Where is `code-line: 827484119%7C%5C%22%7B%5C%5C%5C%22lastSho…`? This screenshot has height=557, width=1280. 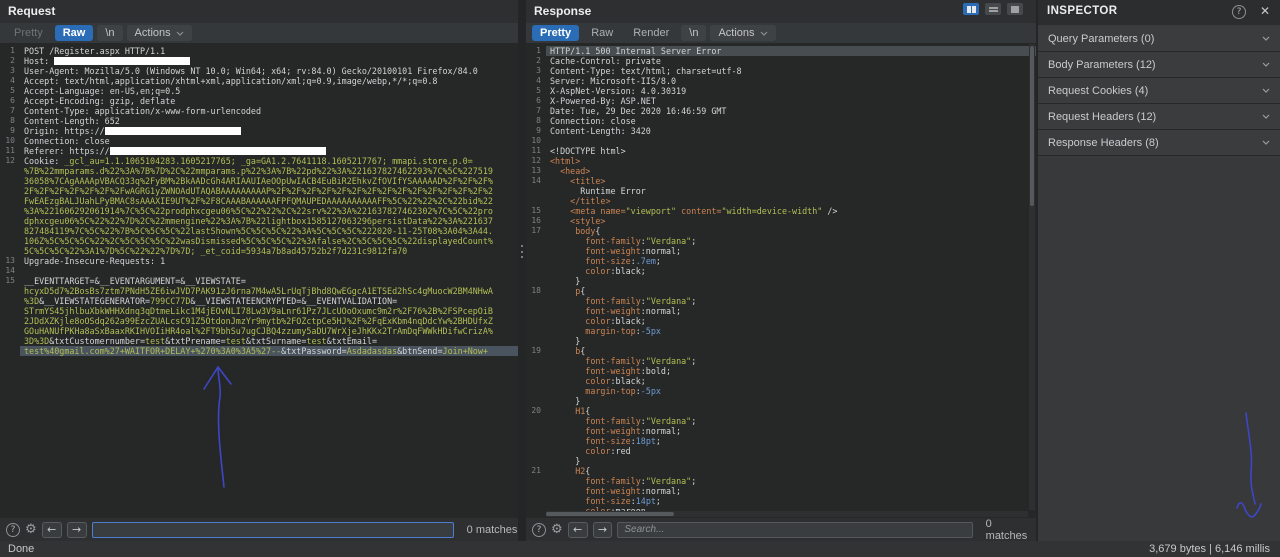 code-line: 827484119%7C%5C%22%7B%5C%5C%5C%22lastSho… is located at coordinates (259, 231).